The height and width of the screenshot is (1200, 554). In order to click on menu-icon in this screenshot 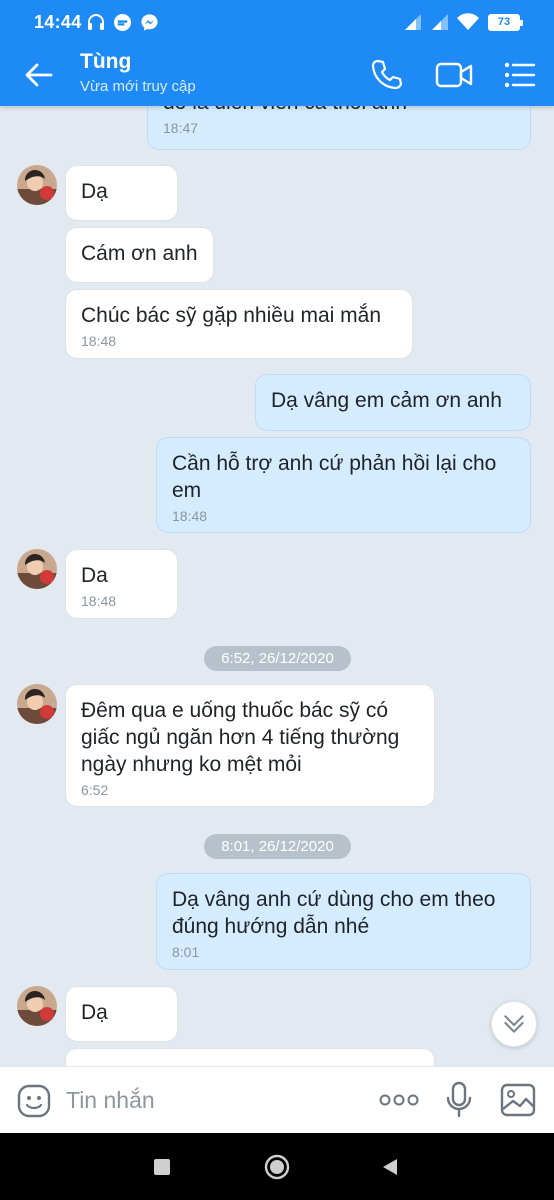, I will do `click(520, 75)`.